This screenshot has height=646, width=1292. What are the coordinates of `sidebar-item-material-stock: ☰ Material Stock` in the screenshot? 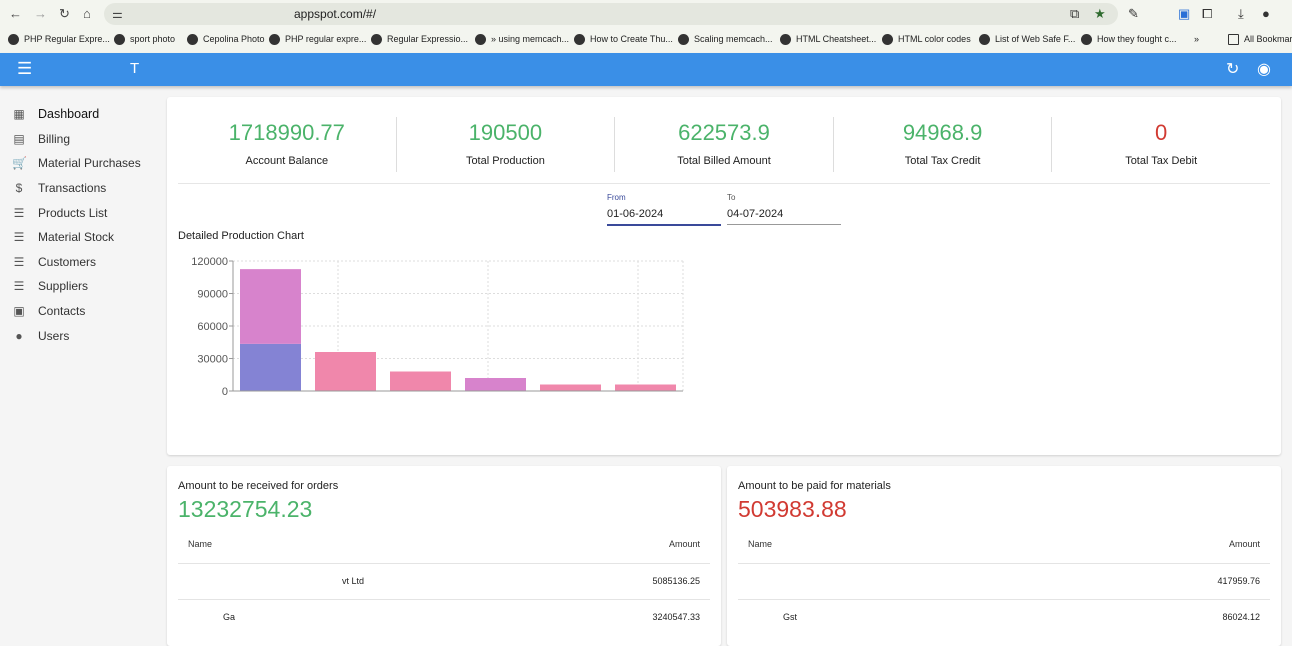 It's located at (80, 237).